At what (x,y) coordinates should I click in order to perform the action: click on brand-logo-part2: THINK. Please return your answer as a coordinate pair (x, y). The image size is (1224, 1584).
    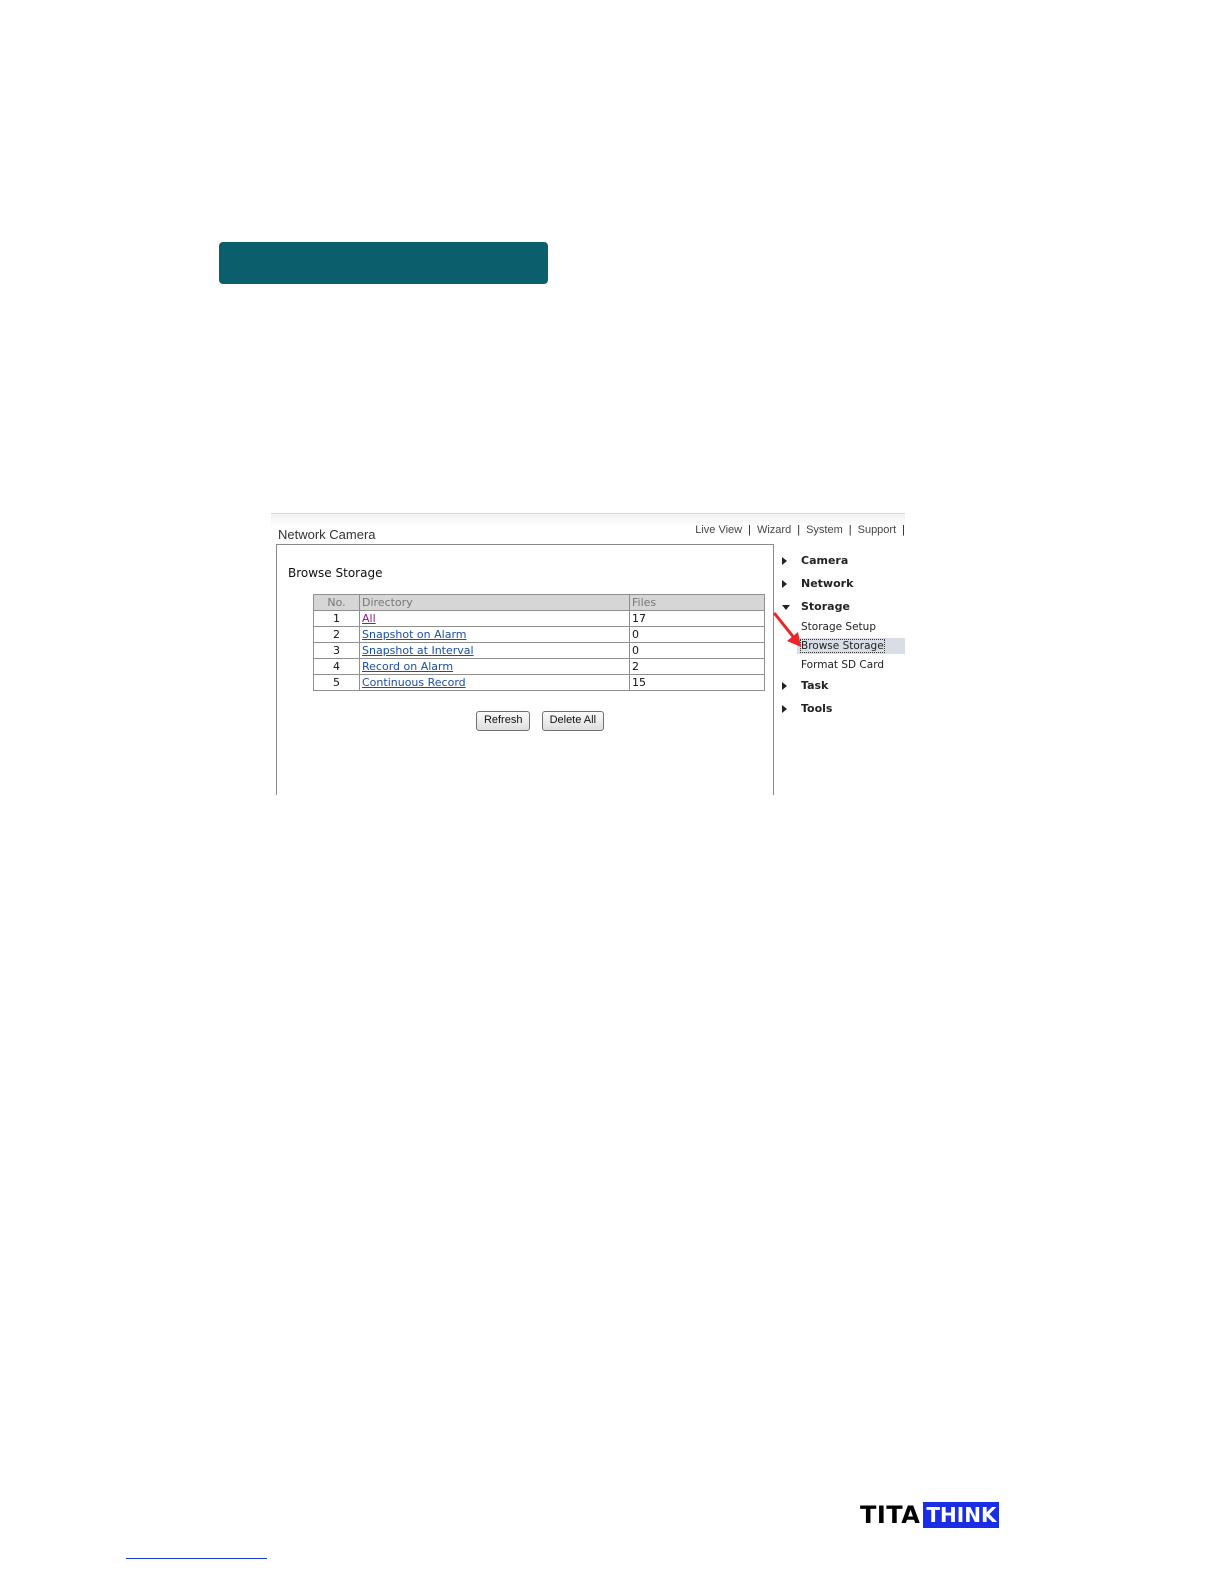
    Looking at the image, I should click on (961, 1515).